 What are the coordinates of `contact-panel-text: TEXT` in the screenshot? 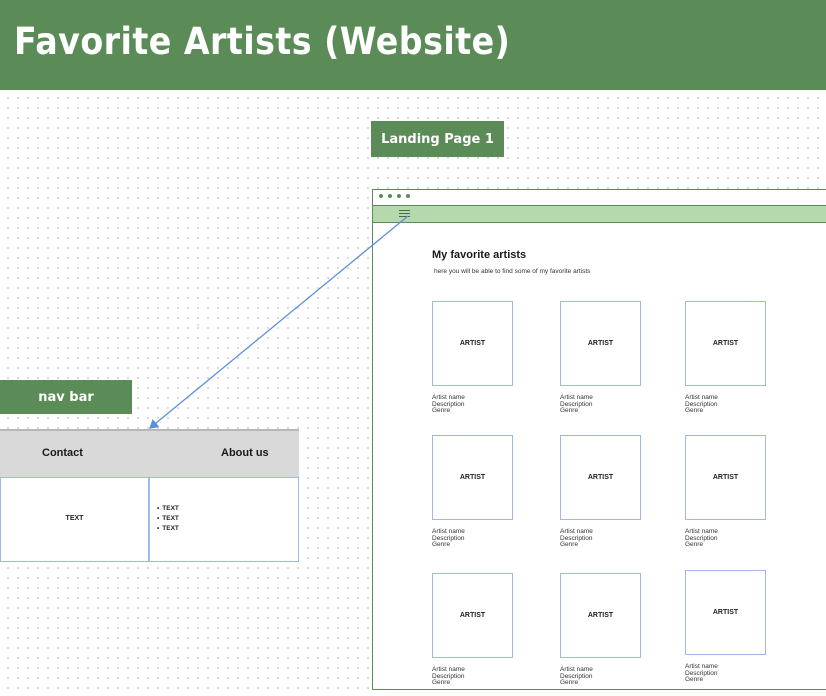 It's located at (74, 518).